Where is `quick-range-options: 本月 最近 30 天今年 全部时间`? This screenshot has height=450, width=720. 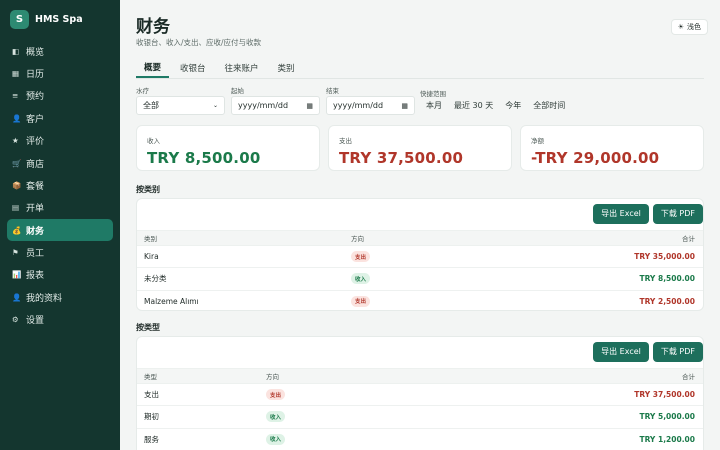
quick-range-options: 本月 最近 30 天今年 全部时间 is located at coordinates (565, 105).